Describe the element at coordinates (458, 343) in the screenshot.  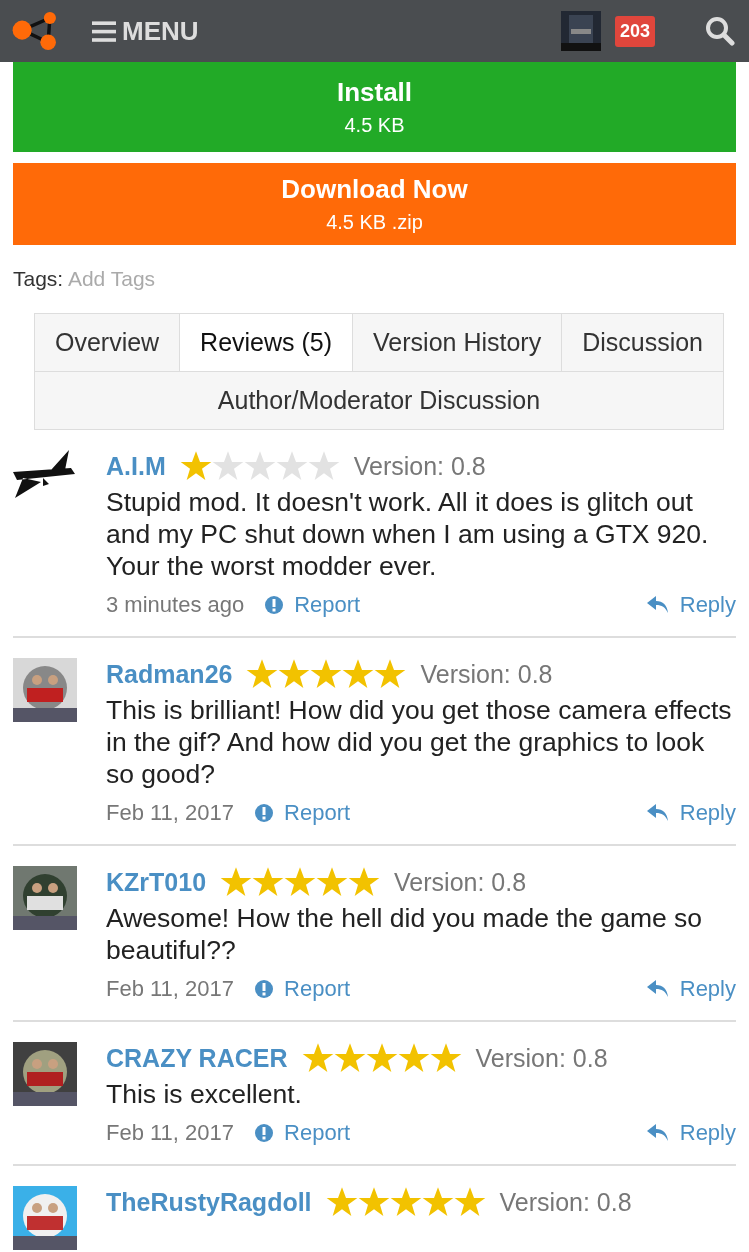
I see `tab: Version History` at that location.